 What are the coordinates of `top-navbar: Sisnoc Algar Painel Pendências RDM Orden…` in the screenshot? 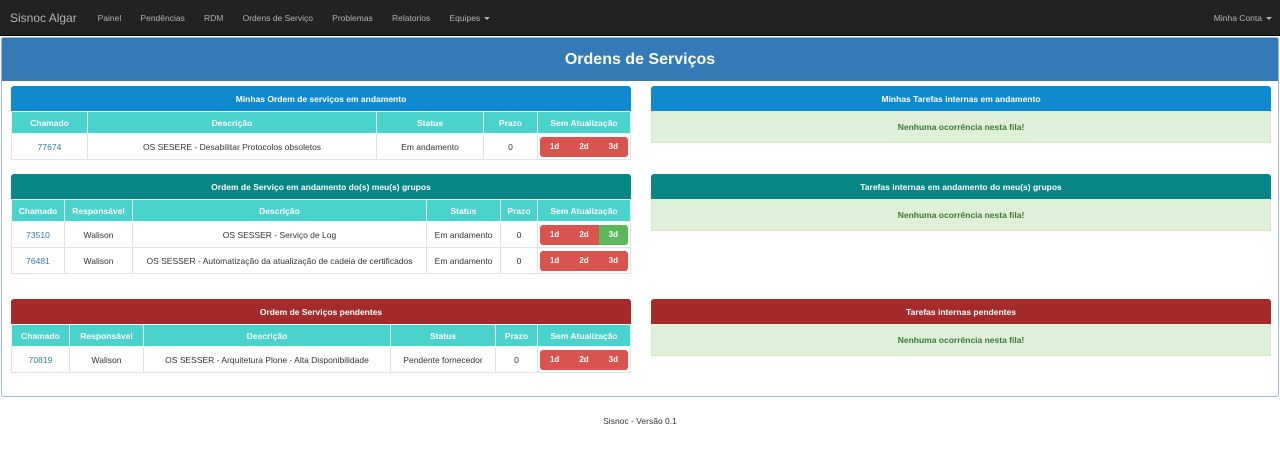 It's located at (640, 18).